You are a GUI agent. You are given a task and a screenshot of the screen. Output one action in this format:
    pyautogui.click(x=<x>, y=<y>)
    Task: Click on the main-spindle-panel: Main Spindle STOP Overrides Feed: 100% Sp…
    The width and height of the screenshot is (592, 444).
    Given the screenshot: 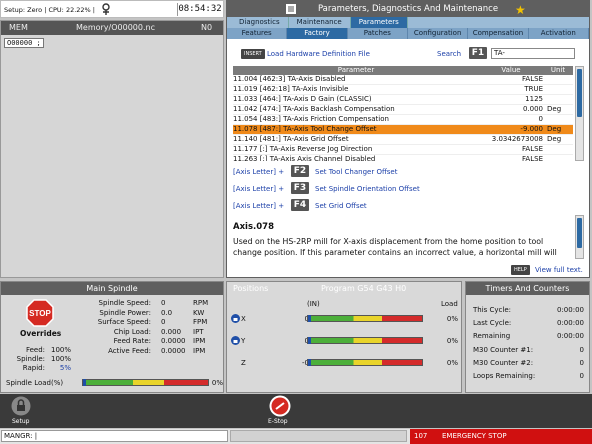 What is the action you would take?
    pyautogui.click(x=112, y=337)
    